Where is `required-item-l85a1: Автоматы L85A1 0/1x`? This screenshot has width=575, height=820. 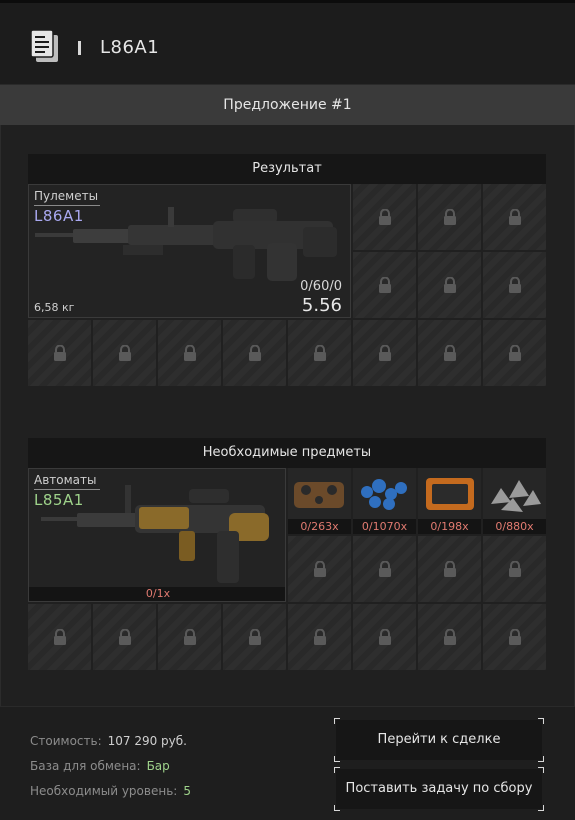 required-item-l85a1: Автоматы L85A1 0/1x is located at coordinates (157, 535).